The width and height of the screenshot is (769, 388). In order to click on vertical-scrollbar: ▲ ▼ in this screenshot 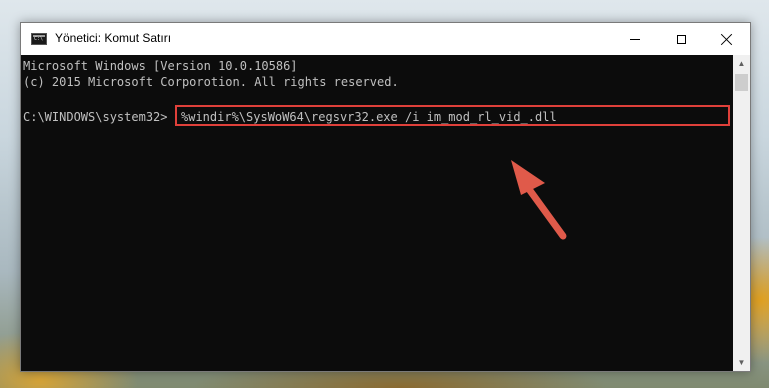, I will do `click(741, 213)`.